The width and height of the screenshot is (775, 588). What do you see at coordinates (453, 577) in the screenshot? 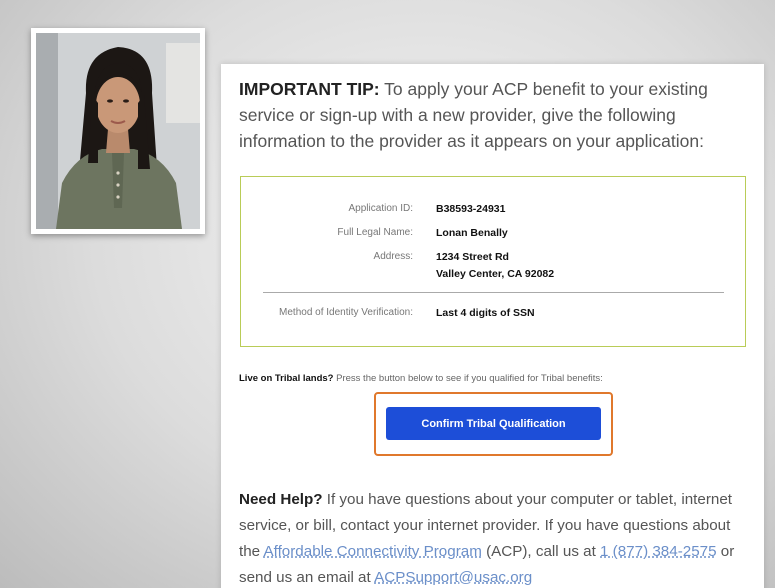
I see `support-email-link: ACPSupport@usac.org` at bounding box center [453, 577].